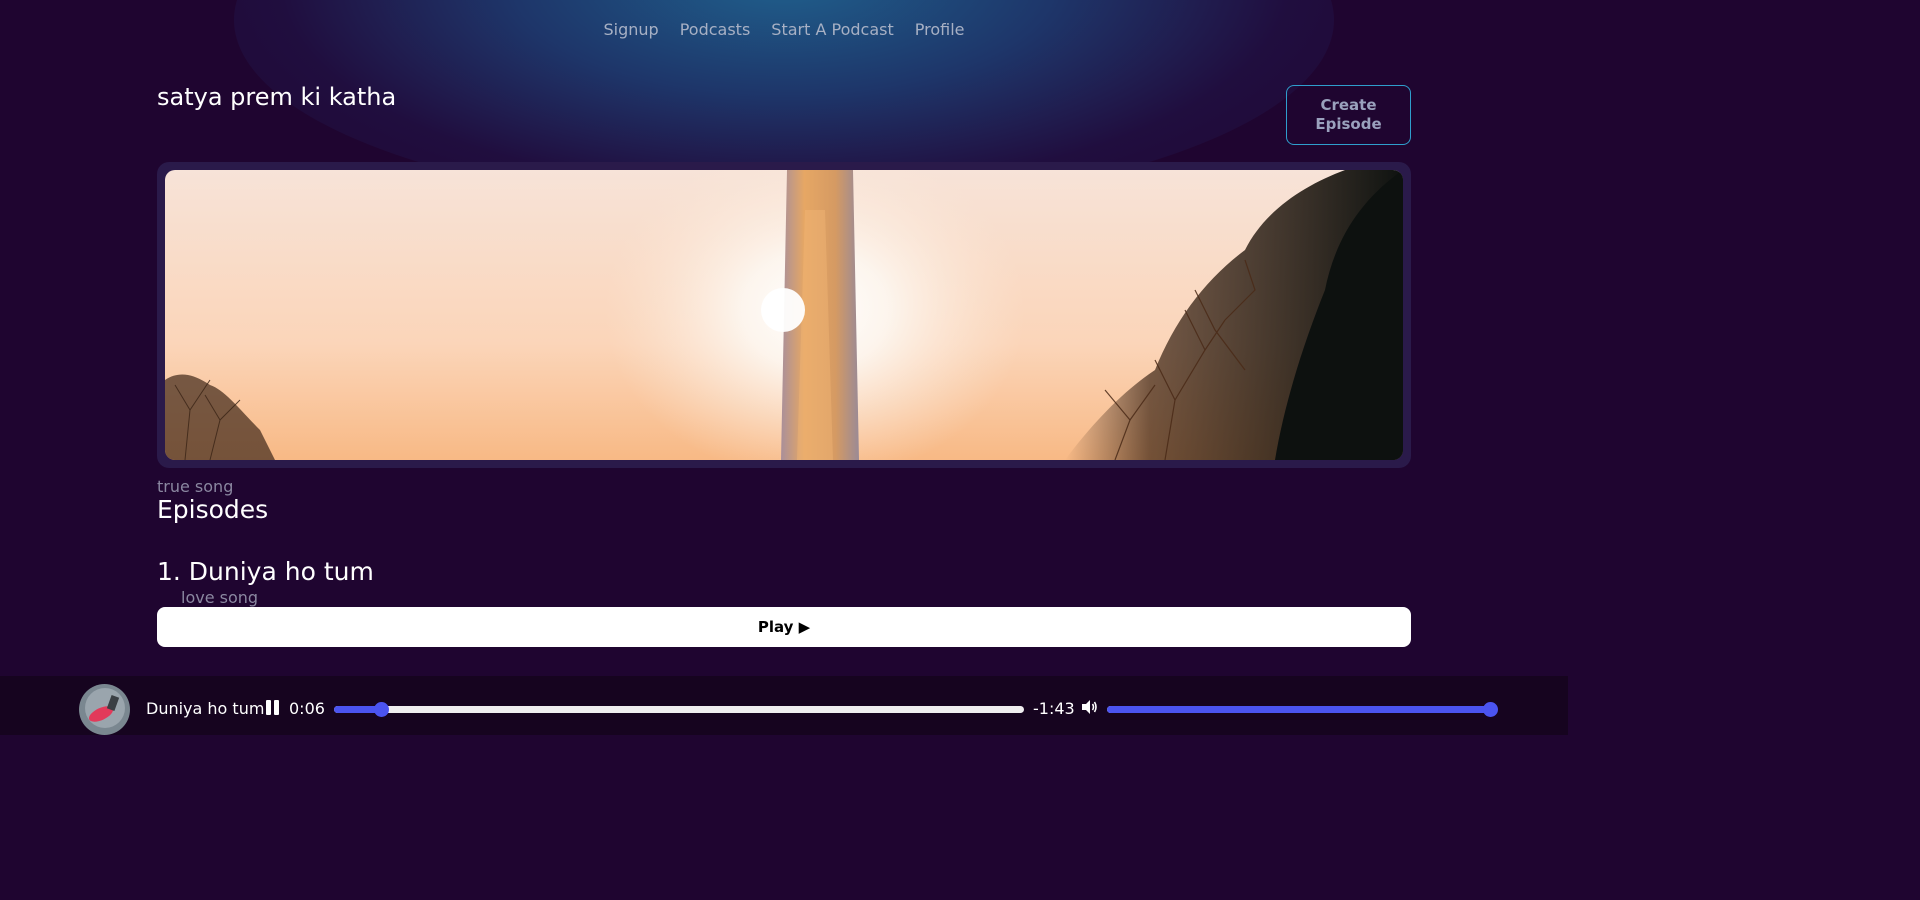  I want to click on create-episode-button: Create Episode, so click(1348, 115).